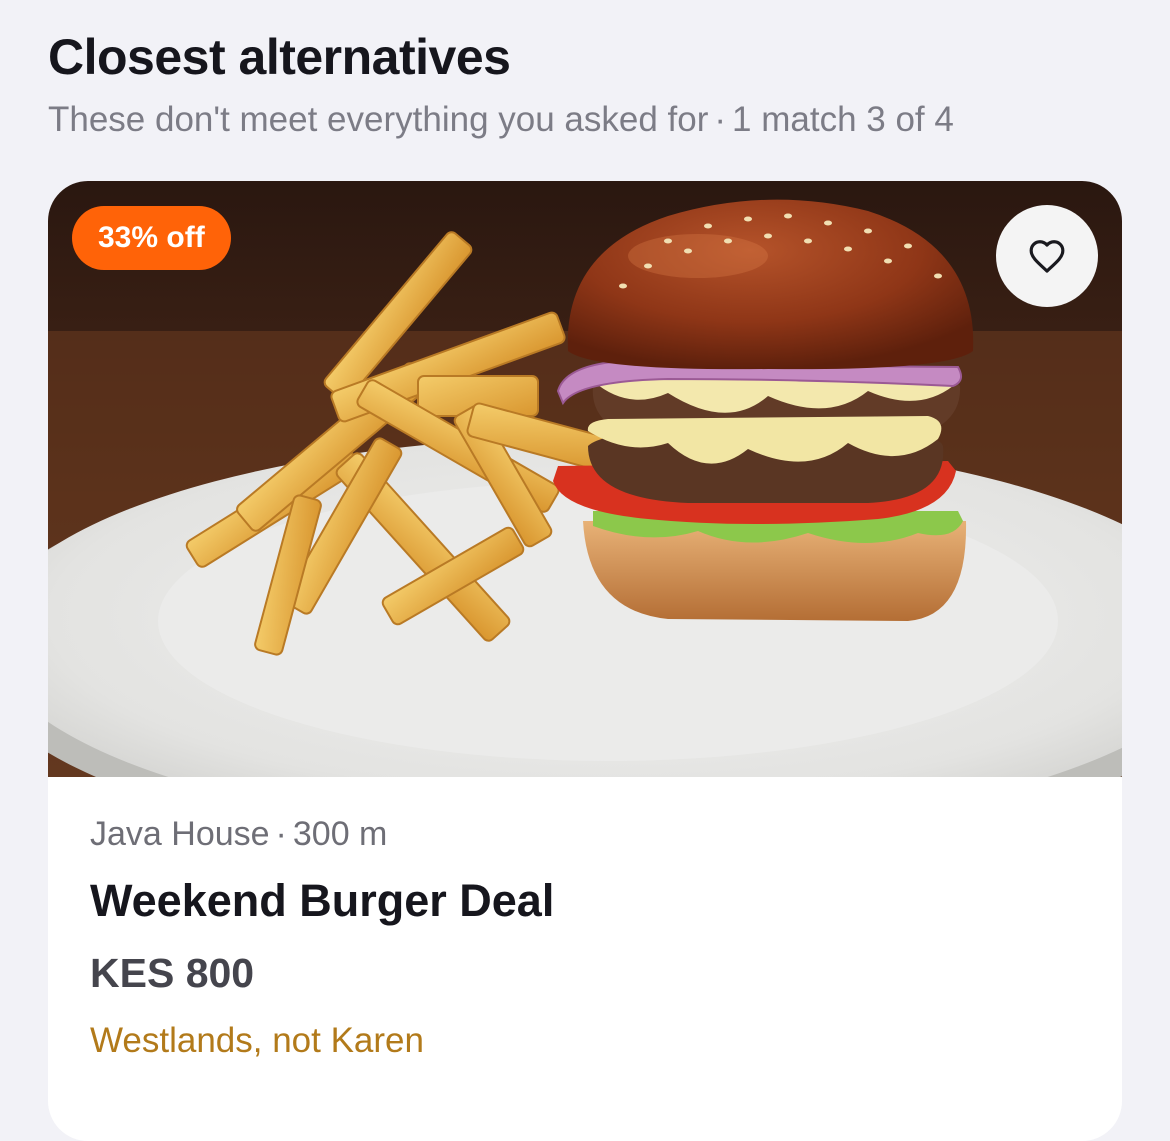  I want to click on deal-price: KES 800, so click(172, 973).